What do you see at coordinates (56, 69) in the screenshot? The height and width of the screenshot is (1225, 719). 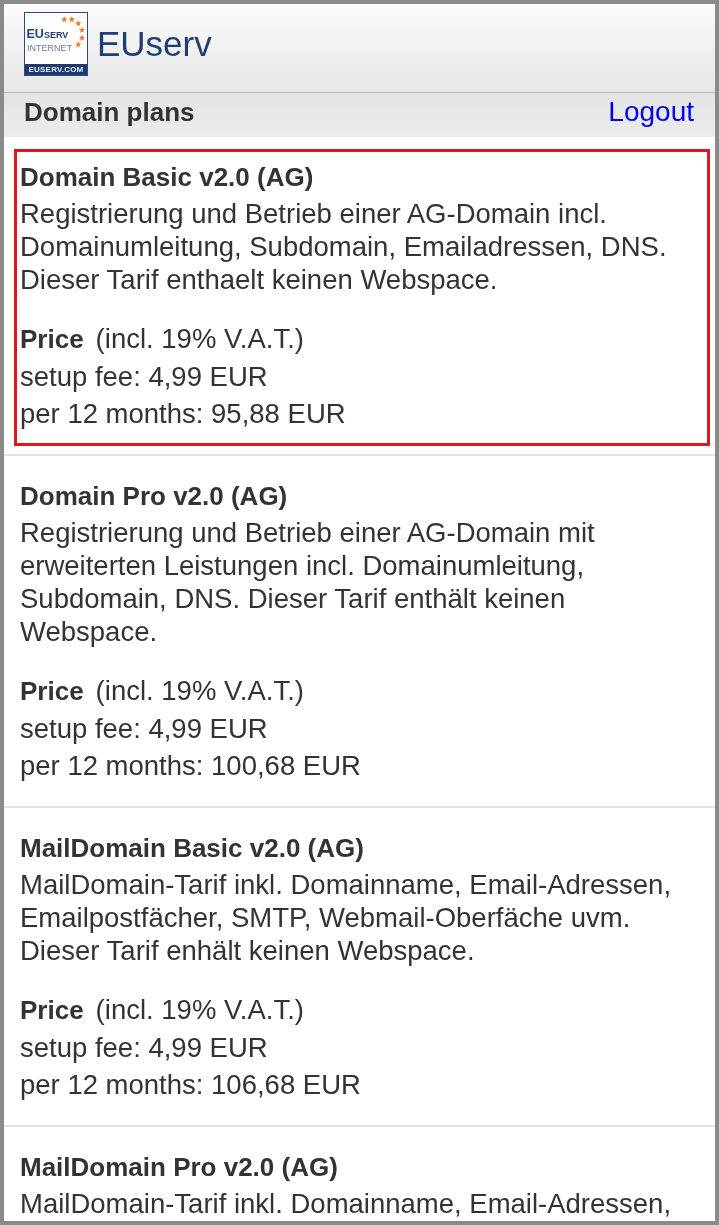 I see `logo-domain-text: EUSERV.COM` at bounding box center [56, 69].